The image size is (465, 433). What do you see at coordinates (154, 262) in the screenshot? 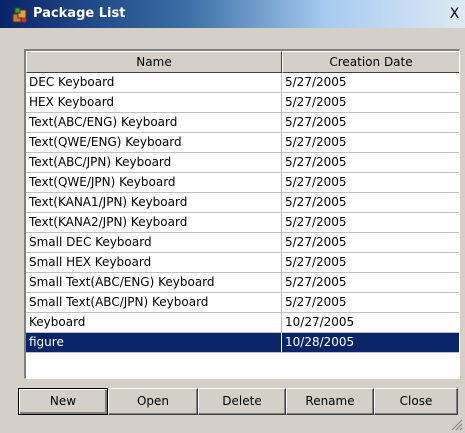
I see `row-name: Small HEX Keyboard` at bounding box center [154, 262].